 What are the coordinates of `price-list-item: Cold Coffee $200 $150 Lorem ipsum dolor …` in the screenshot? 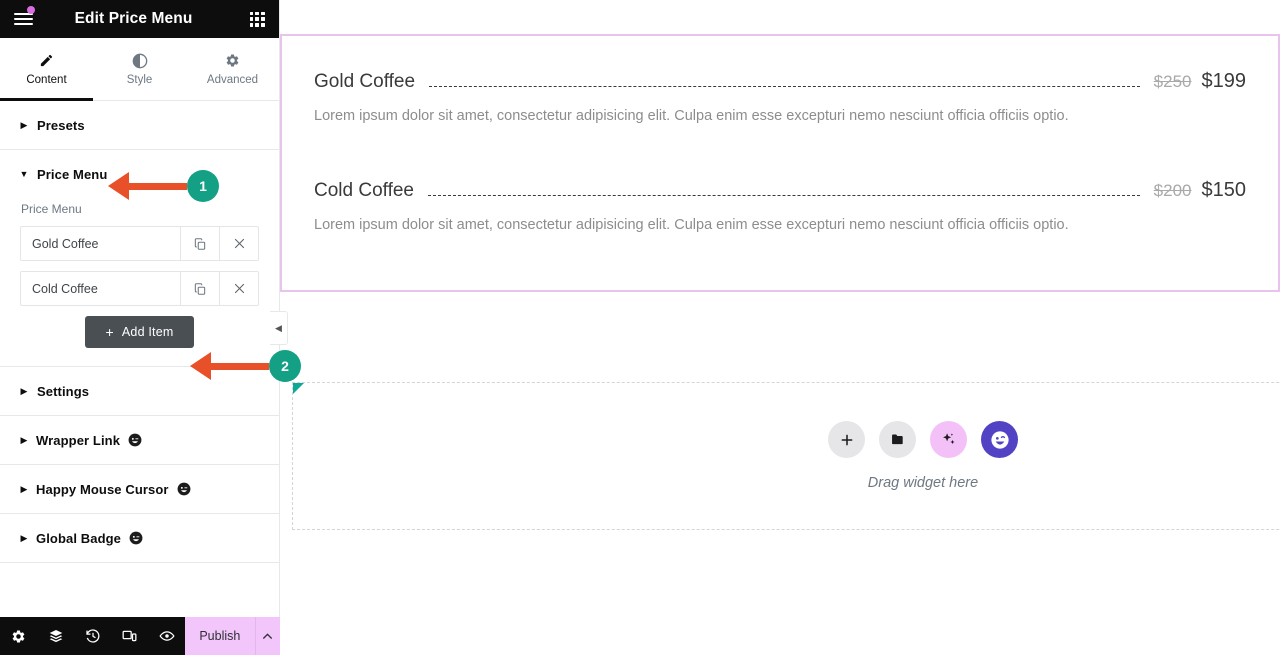 It's located at (780, 181).